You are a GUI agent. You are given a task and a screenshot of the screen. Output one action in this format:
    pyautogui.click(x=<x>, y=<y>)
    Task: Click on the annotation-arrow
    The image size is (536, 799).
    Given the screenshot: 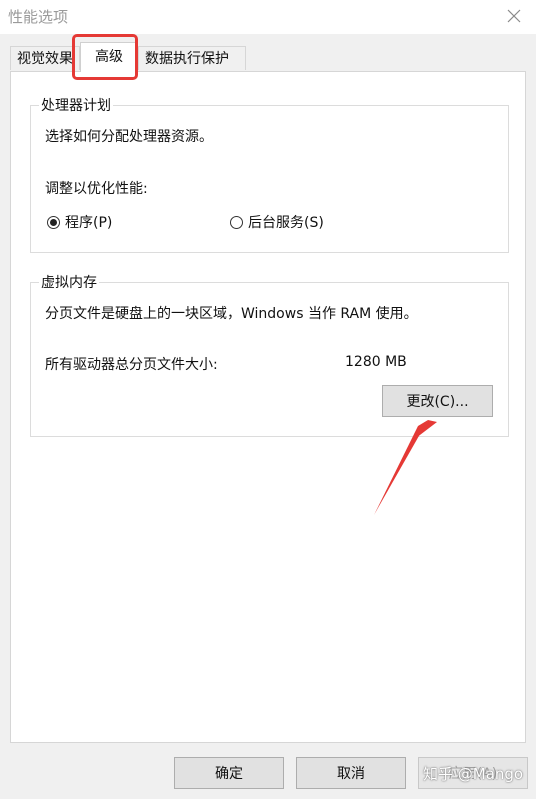 What is the action you would take?
    pyautogui.click(x=405, y=467)
    